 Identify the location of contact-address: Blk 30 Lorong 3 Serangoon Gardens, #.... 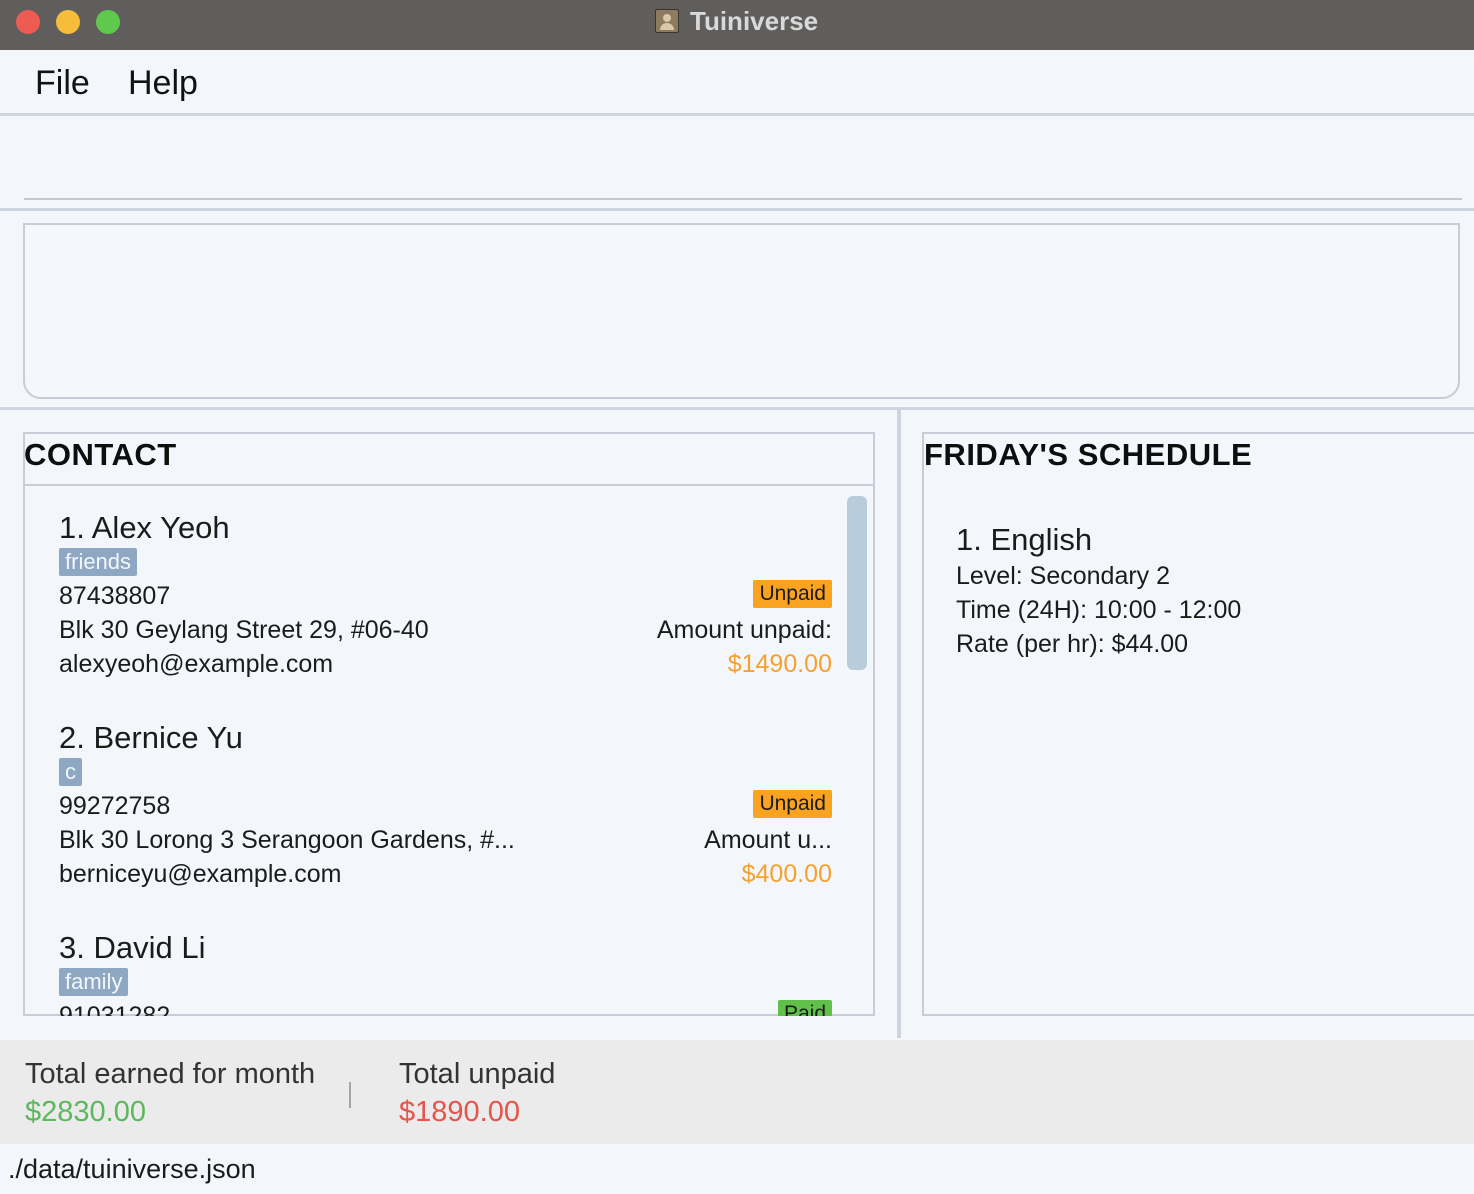
(287, 840).